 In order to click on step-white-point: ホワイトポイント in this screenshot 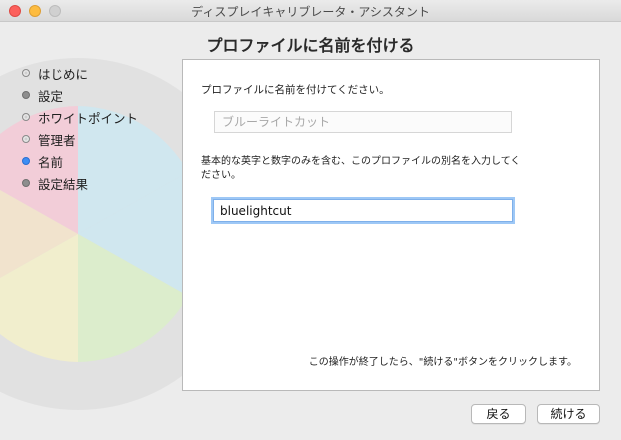, I will do `click(80, 117)`.